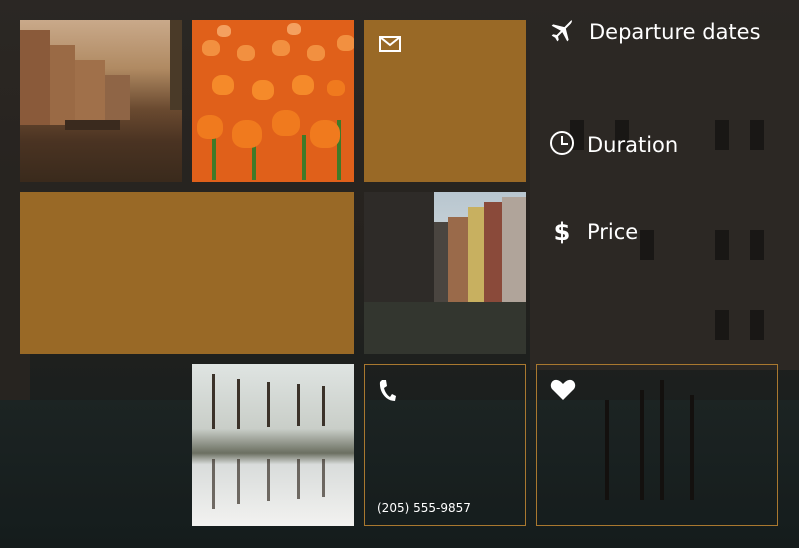  I want to click on menu-price: $ Price, so click(594, 232).